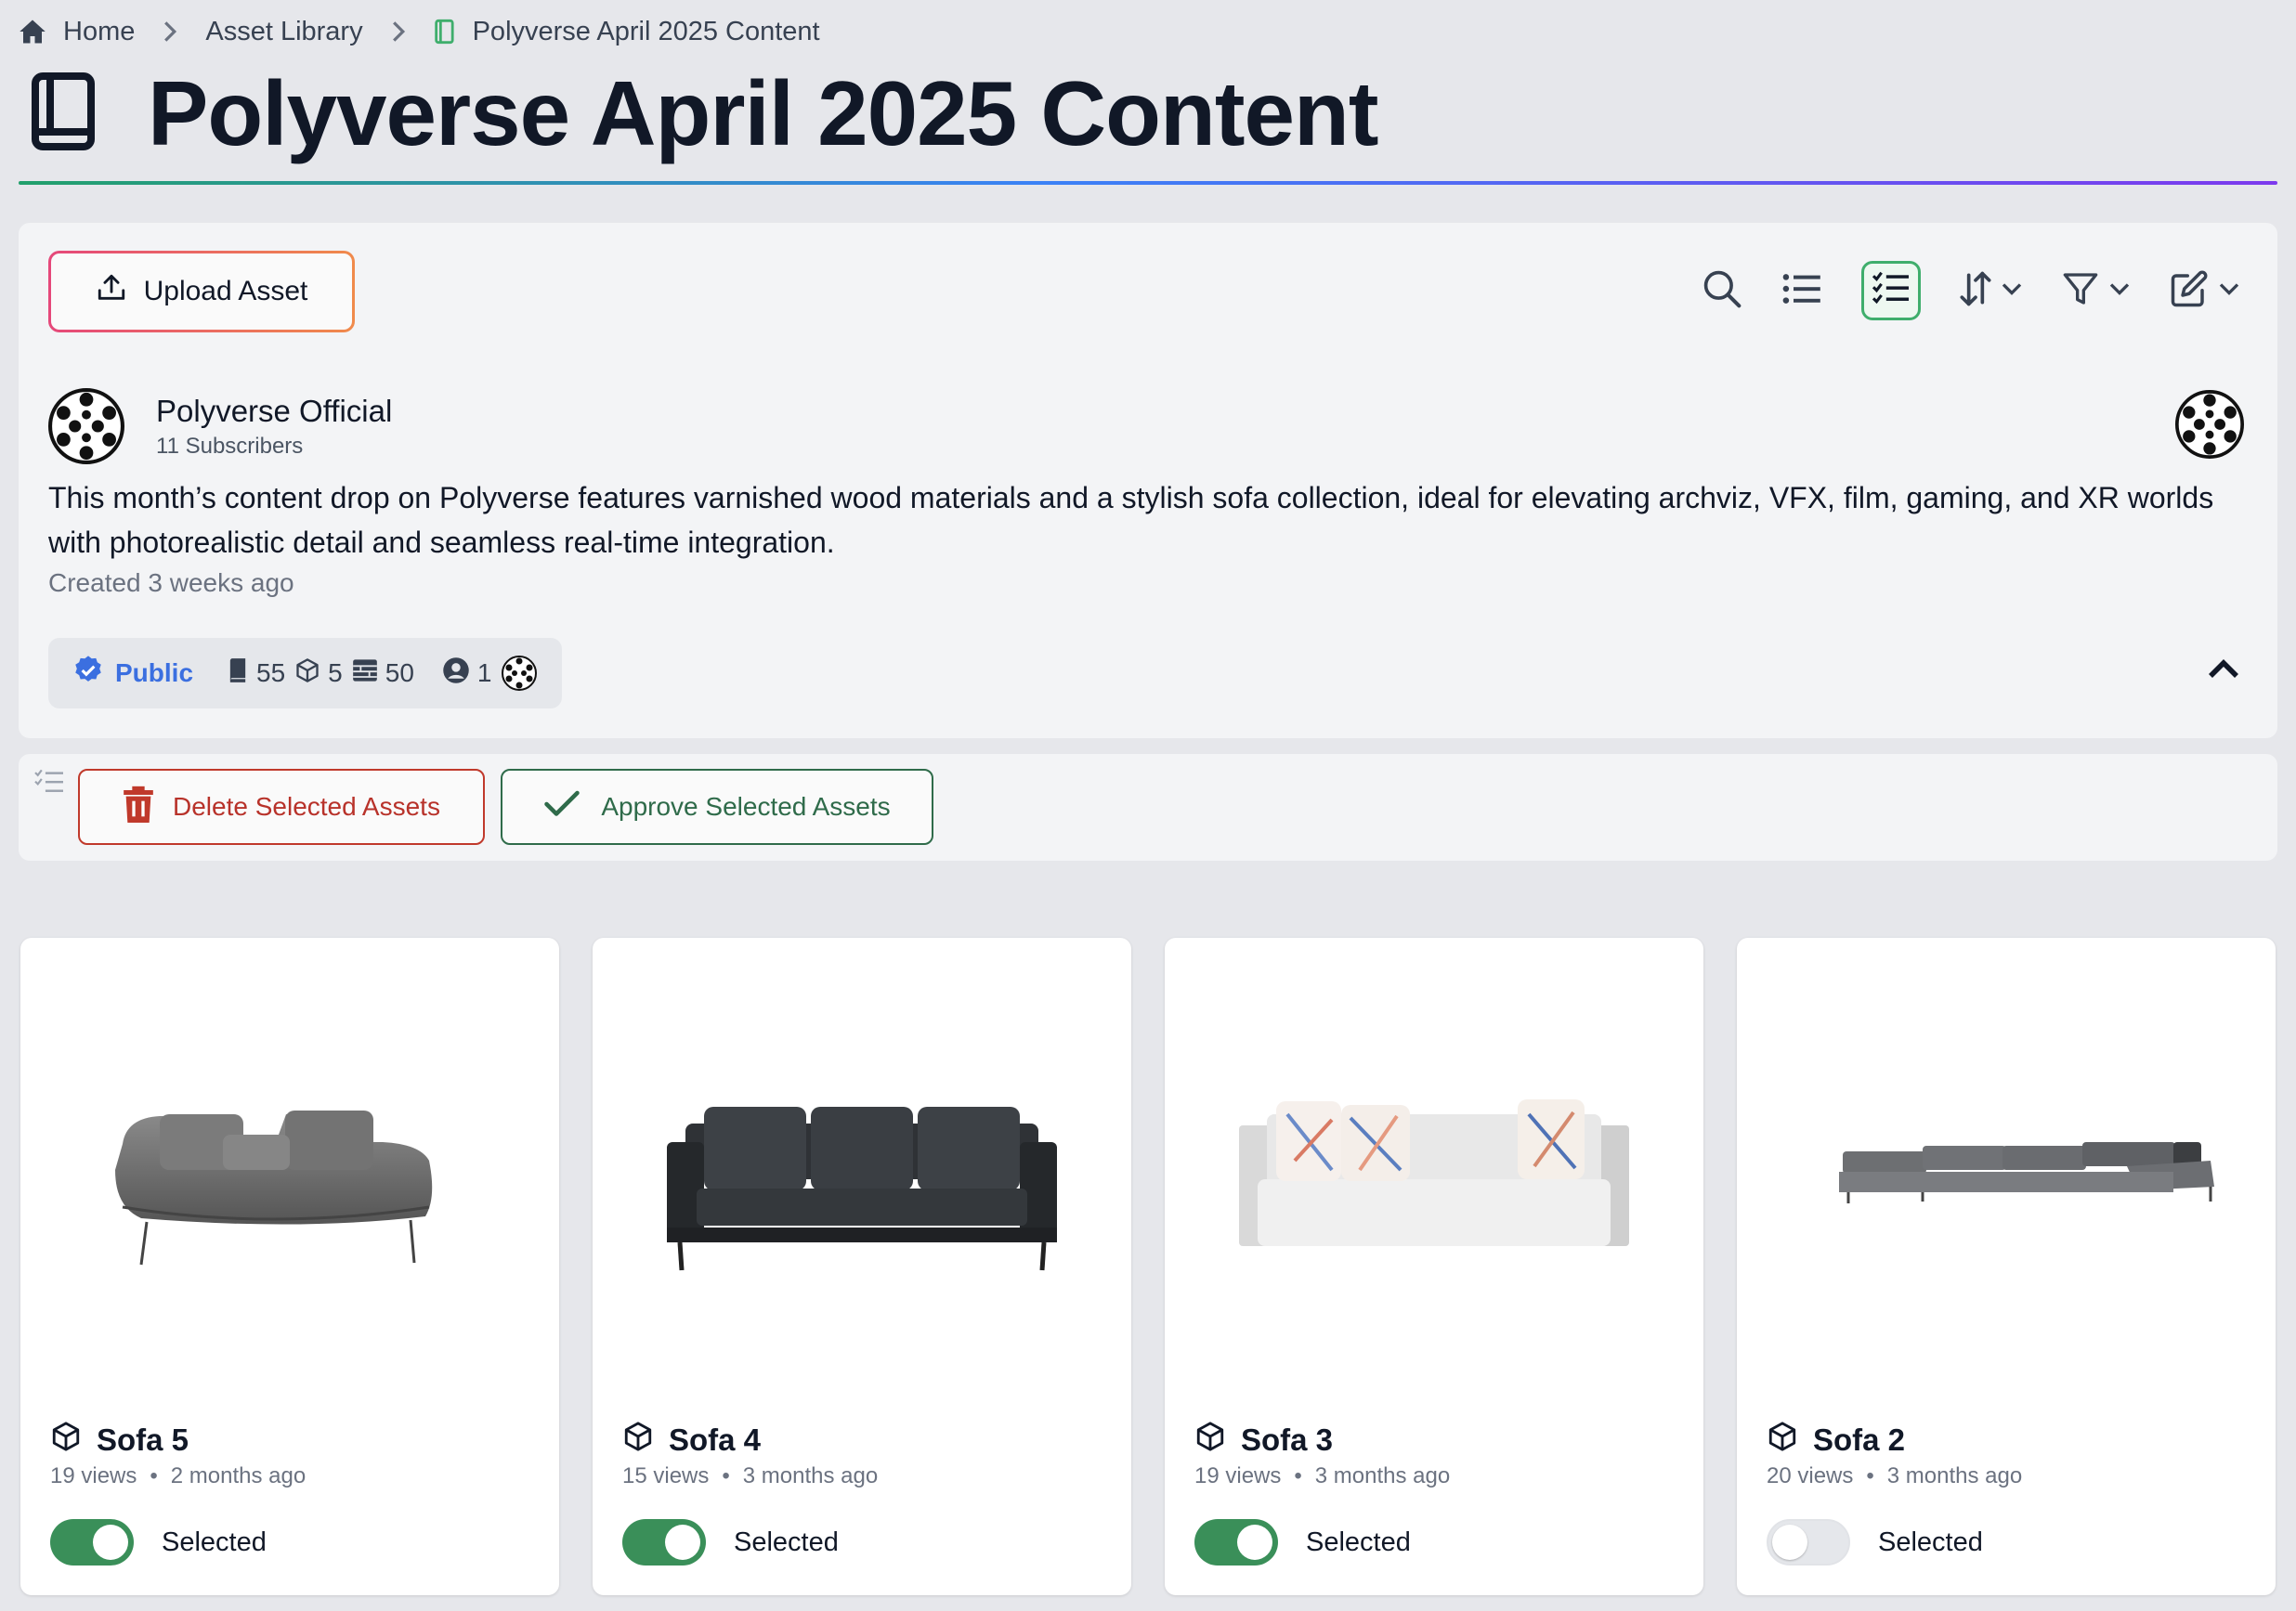 This screenshot has width=2296, height=1611. Describe the element at coordinates (178, 1475) in the screenshot. I see `asset-meta: 19 views • 2 months ago` at that location.